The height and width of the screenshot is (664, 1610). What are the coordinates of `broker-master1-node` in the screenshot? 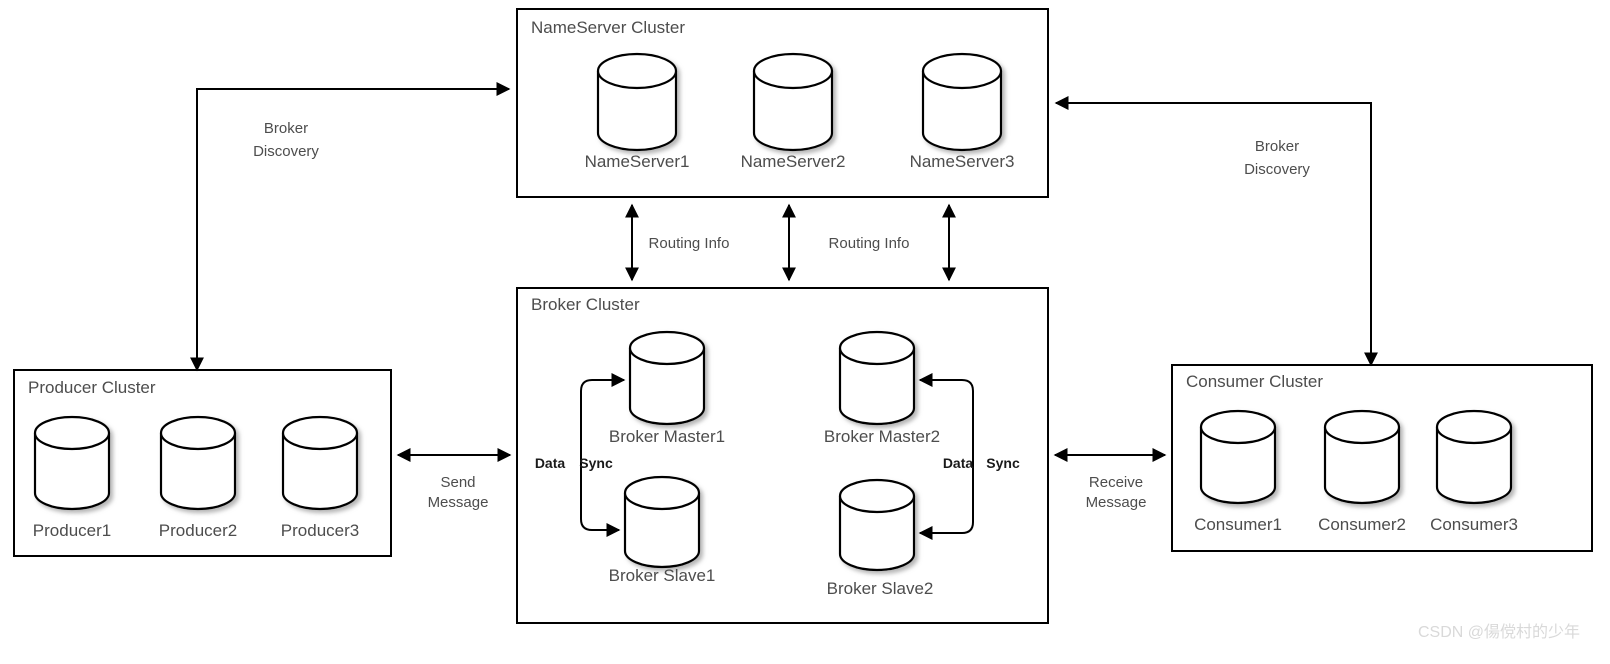 It's located at (667, 378).